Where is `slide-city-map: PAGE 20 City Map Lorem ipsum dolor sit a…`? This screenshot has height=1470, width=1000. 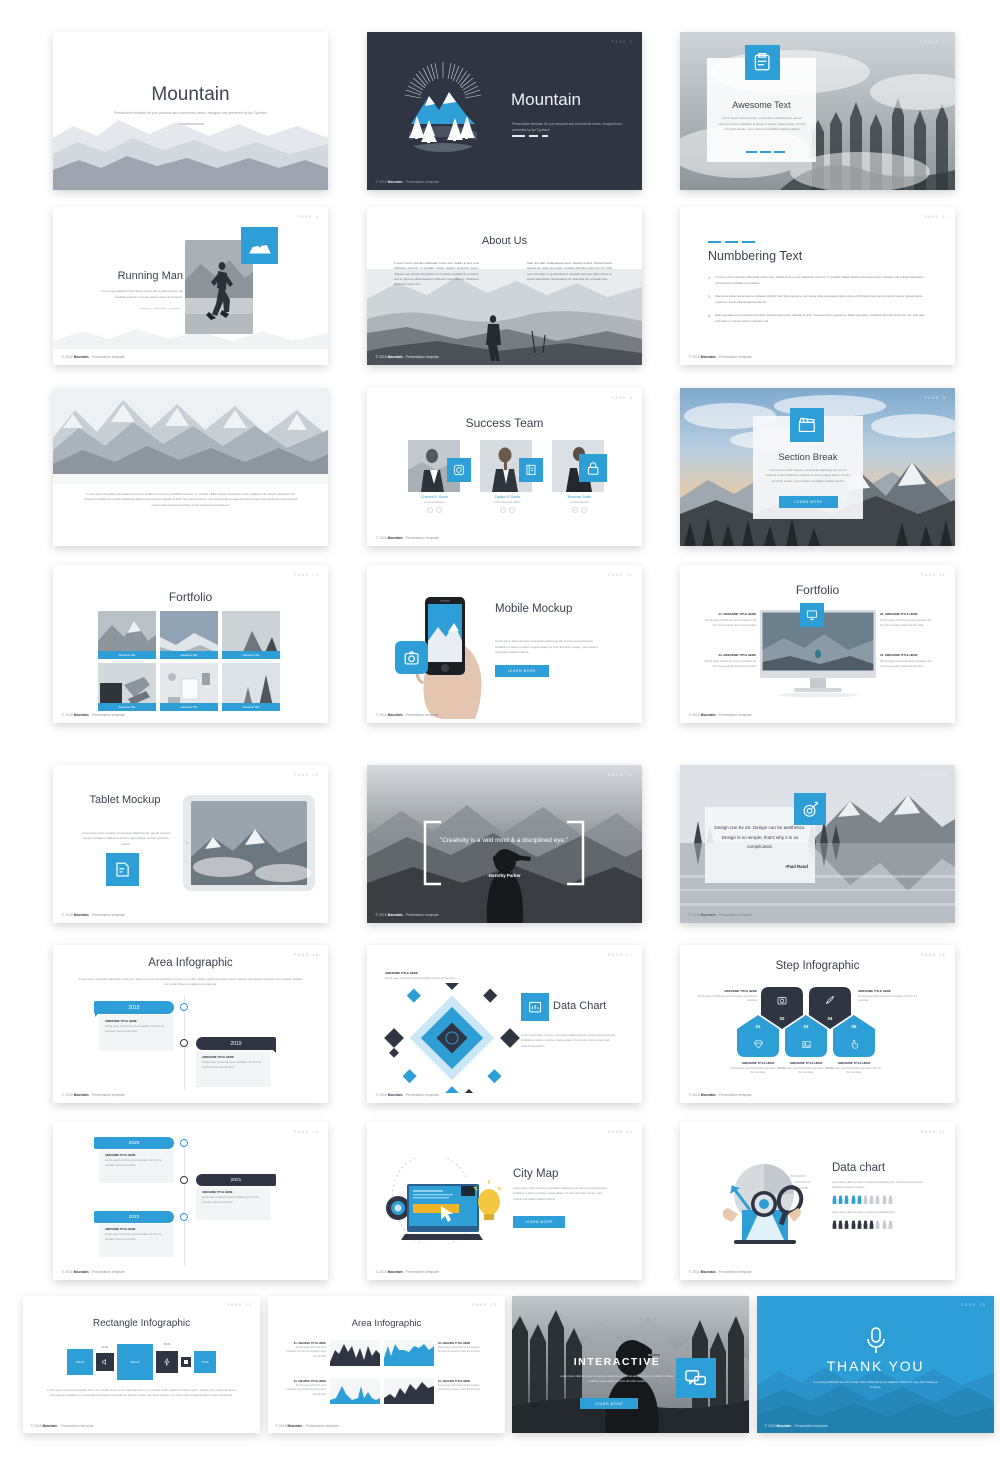 slide-city-map: PAGE 20 City Map Lorem ipsum dolor sit a… is located at coordinates (504, 1201).